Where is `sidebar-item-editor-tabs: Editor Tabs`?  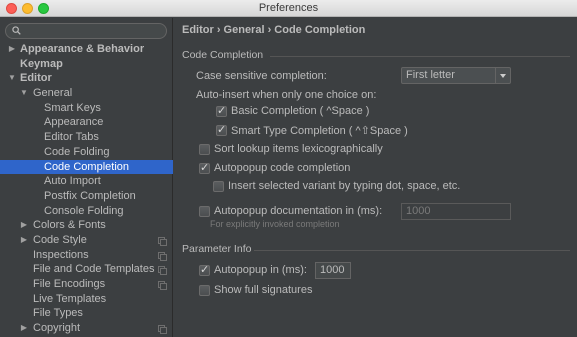
sidebar-item-editor-tabs: Editor Tabs is located at coordinates (86, 137).